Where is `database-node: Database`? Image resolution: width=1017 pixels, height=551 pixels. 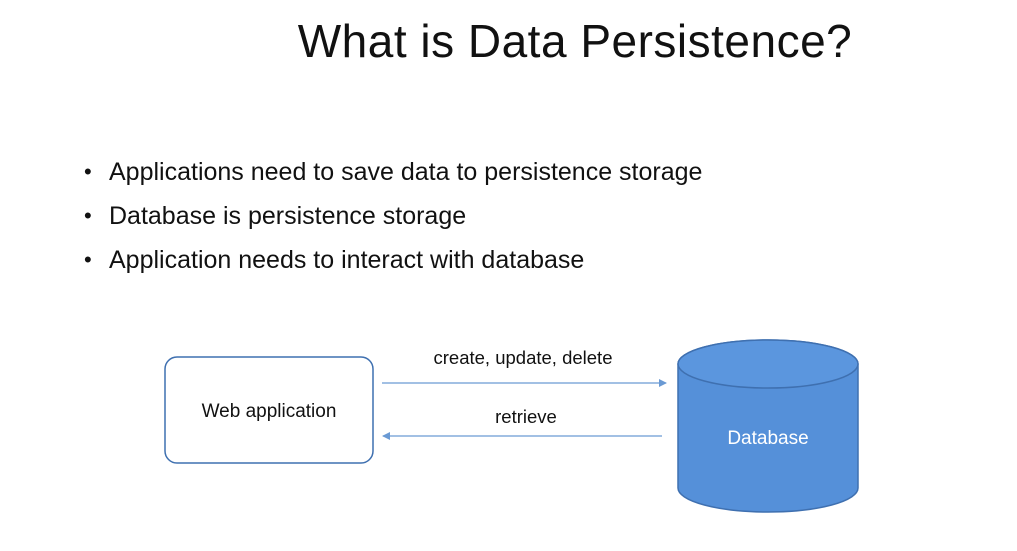
database-node: Database is located at coordinates (768, 426).